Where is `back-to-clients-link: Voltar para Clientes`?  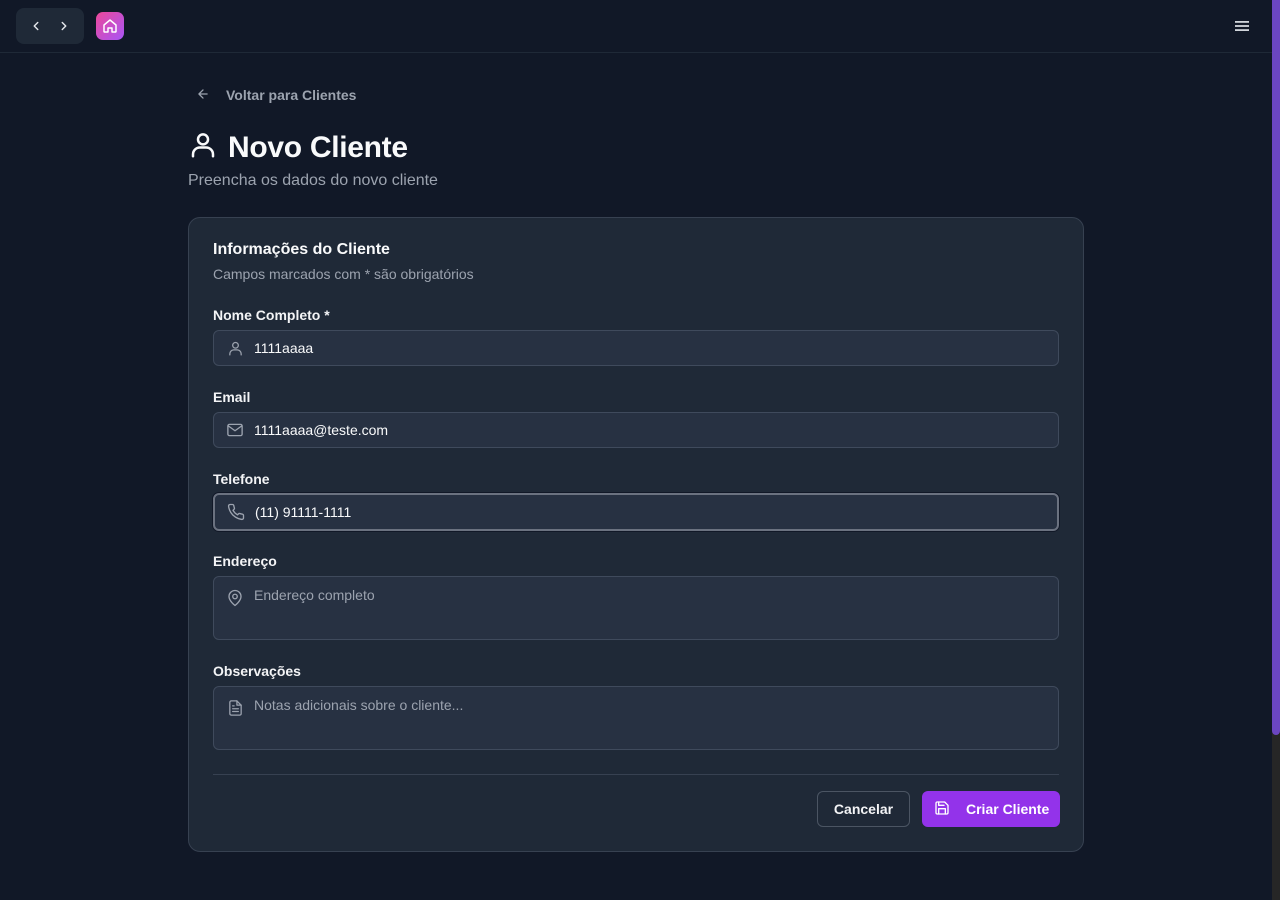
back-to-clients-link: Voltar para Clientes is located at coordinates (276, 95).